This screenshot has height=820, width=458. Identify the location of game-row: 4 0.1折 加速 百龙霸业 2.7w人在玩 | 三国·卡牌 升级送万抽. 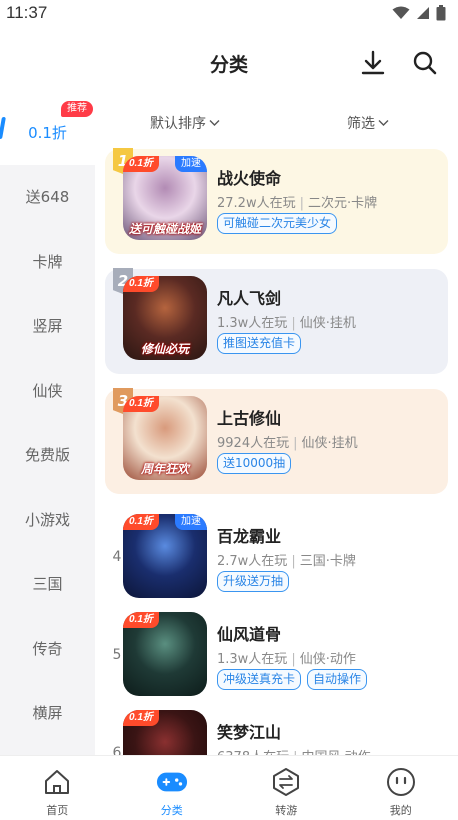
(276, 557).